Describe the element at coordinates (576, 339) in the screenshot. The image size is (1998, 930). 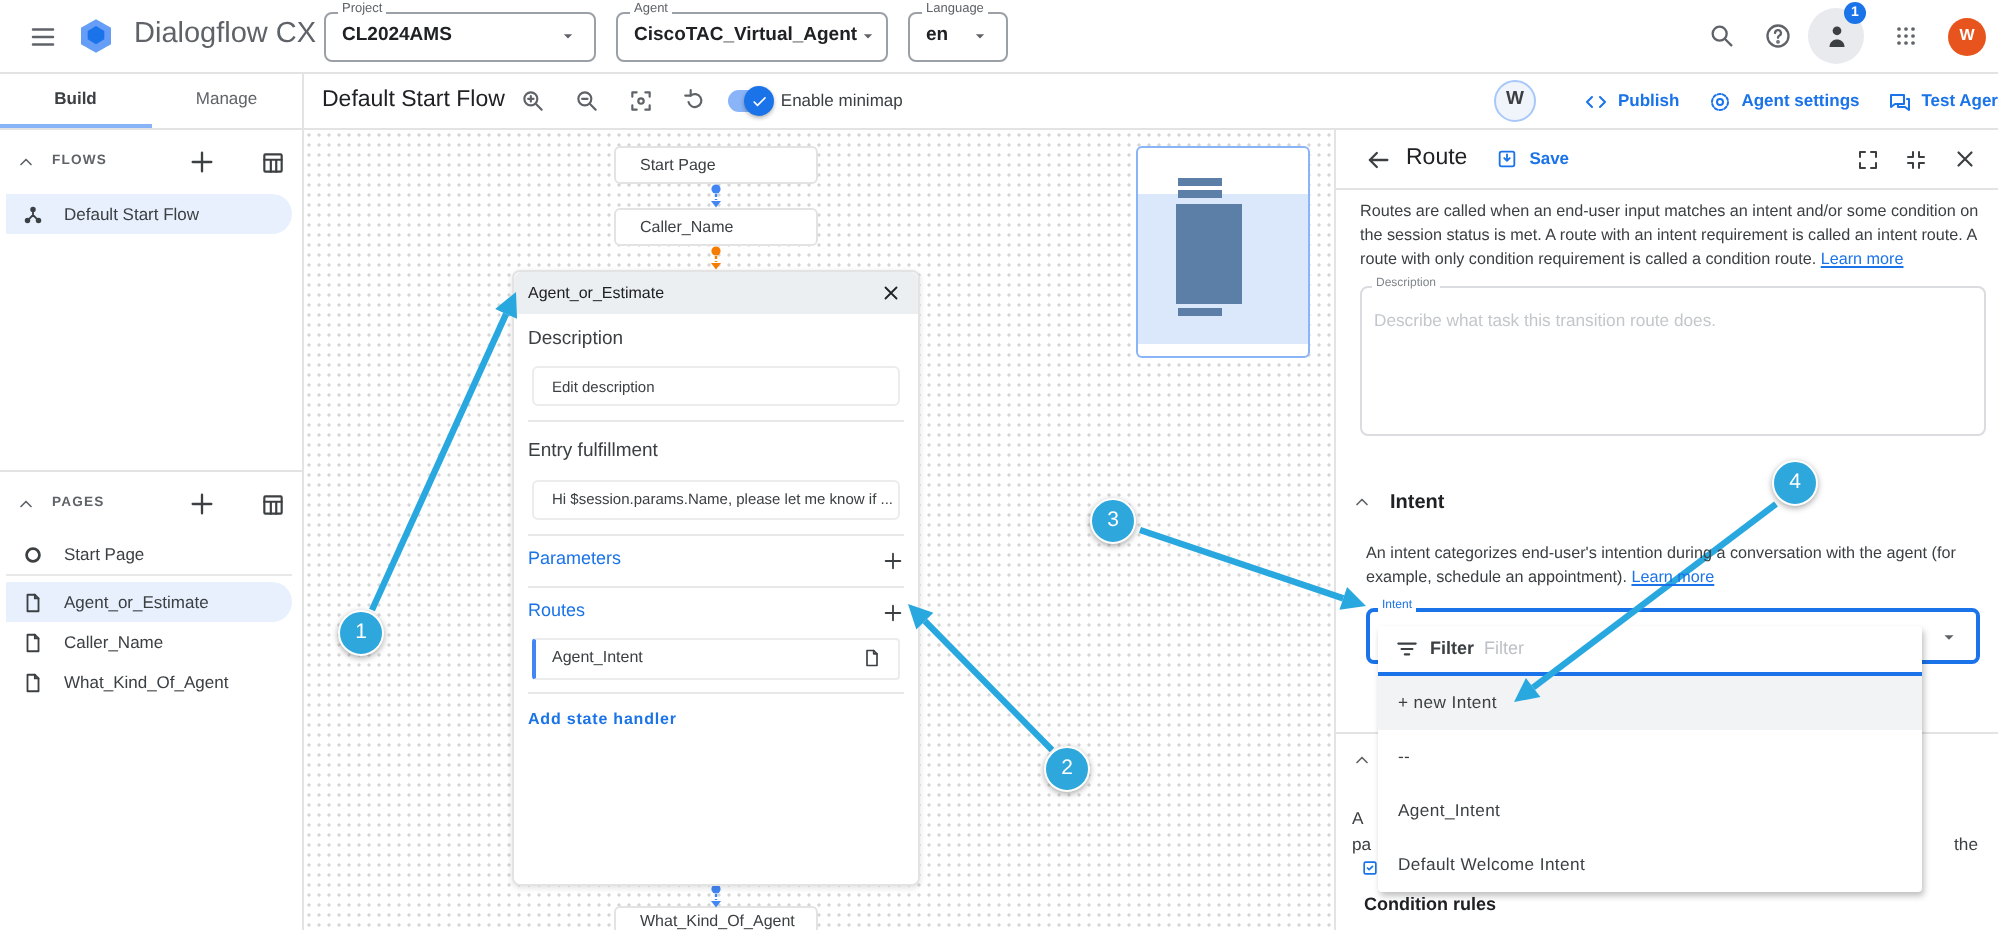
I see `section-label: Description` at that location.